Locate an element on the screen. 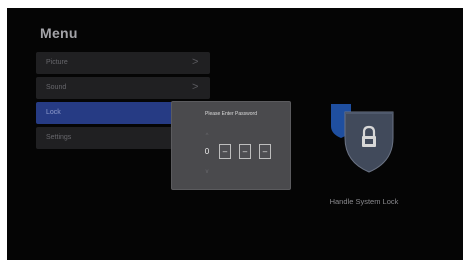  password-dialog: Please Enter Password ^ 0 – – – v is located at coordinates (231, 145).